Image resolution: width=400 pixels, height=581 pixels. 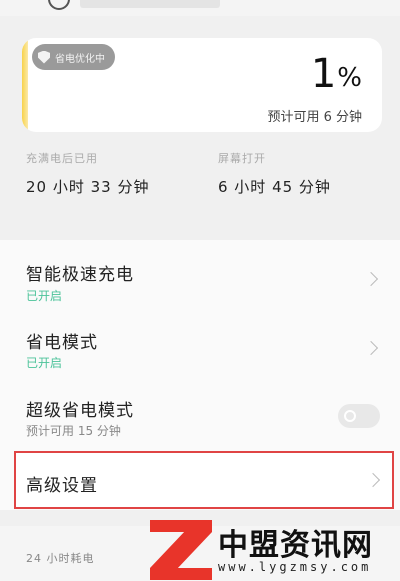 What do you see at coordinates (59, 5) in the screenshot?
I see `back-icon` at bounding box center [59, 5].